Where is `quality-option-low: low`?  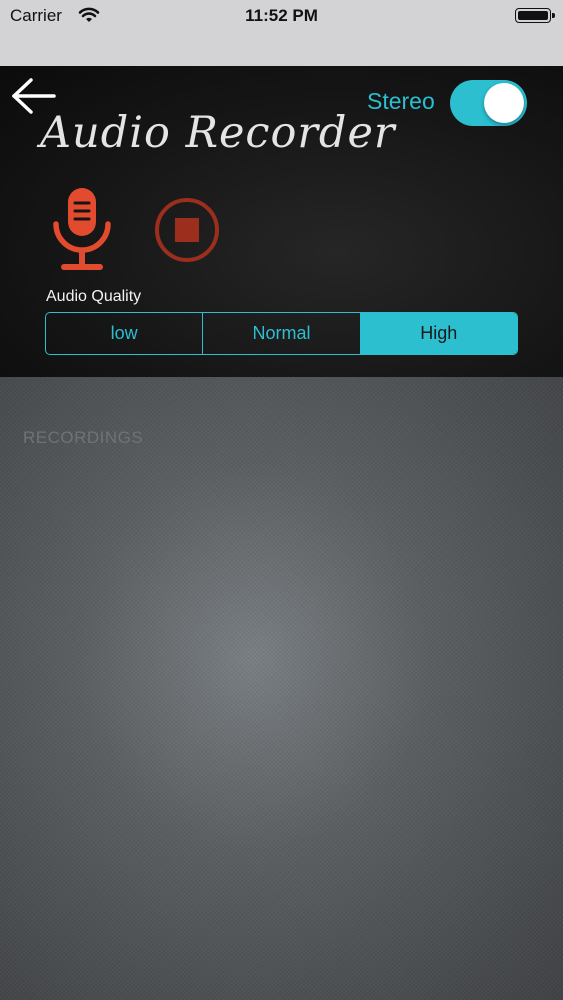
quality-option-low: low is located at coordinates (124, 333).